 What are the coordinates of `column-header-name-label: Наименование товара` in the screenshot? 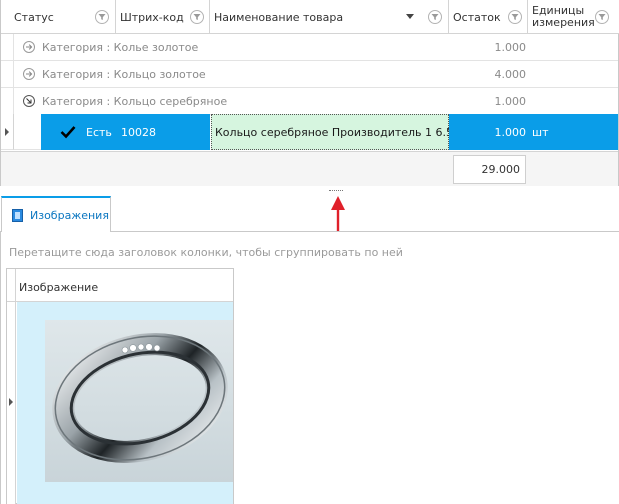 It's located at (279, 17).